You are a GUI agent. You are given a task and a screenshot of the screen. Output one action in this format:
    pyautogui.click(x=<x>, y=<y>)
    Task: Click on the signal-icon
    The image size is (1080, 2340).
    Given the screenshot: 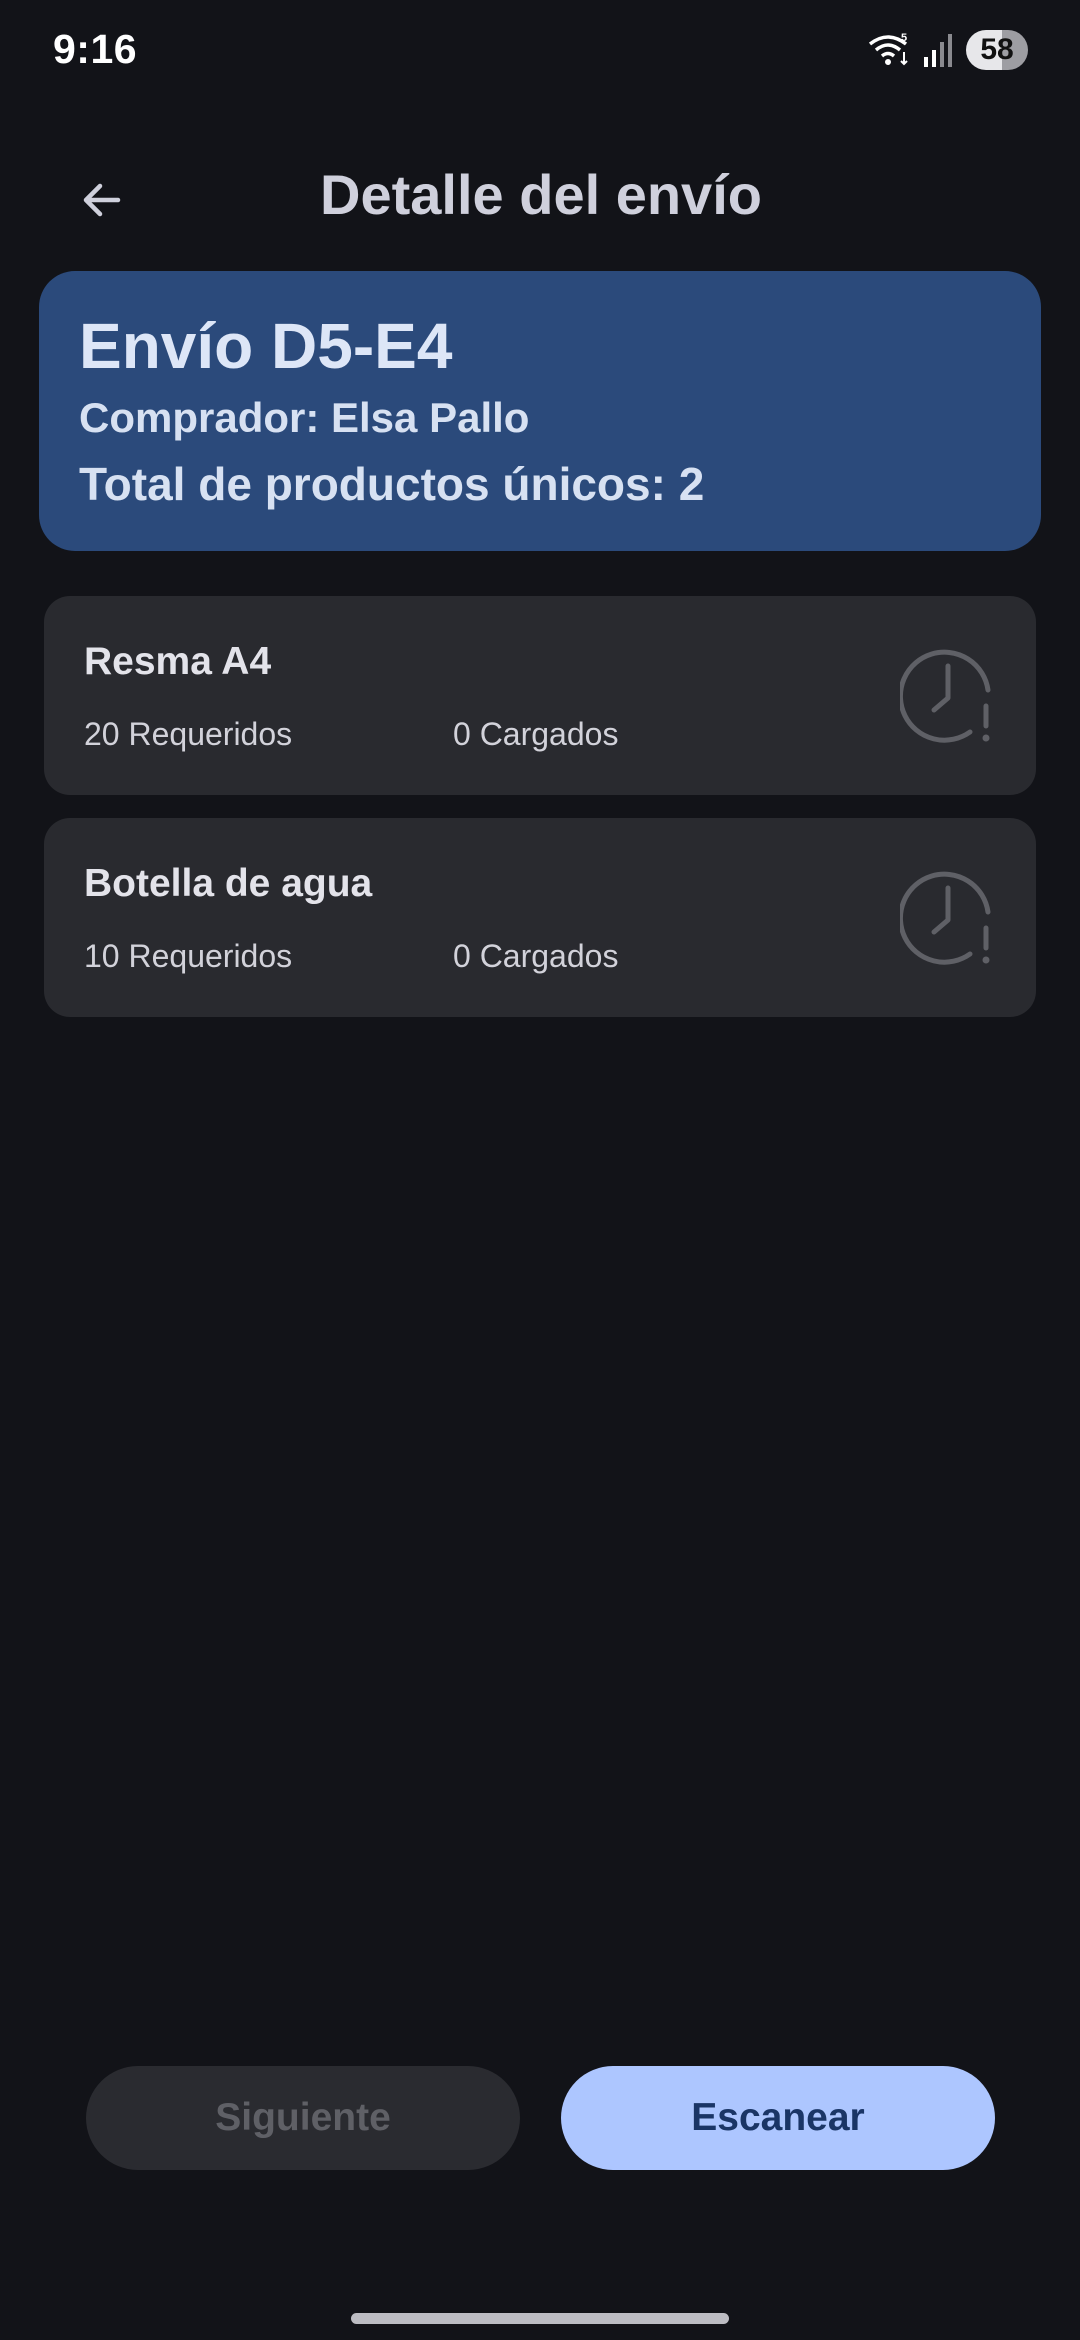 What is the action you would take?
    pyautogui.click(x=938, y=50)
    